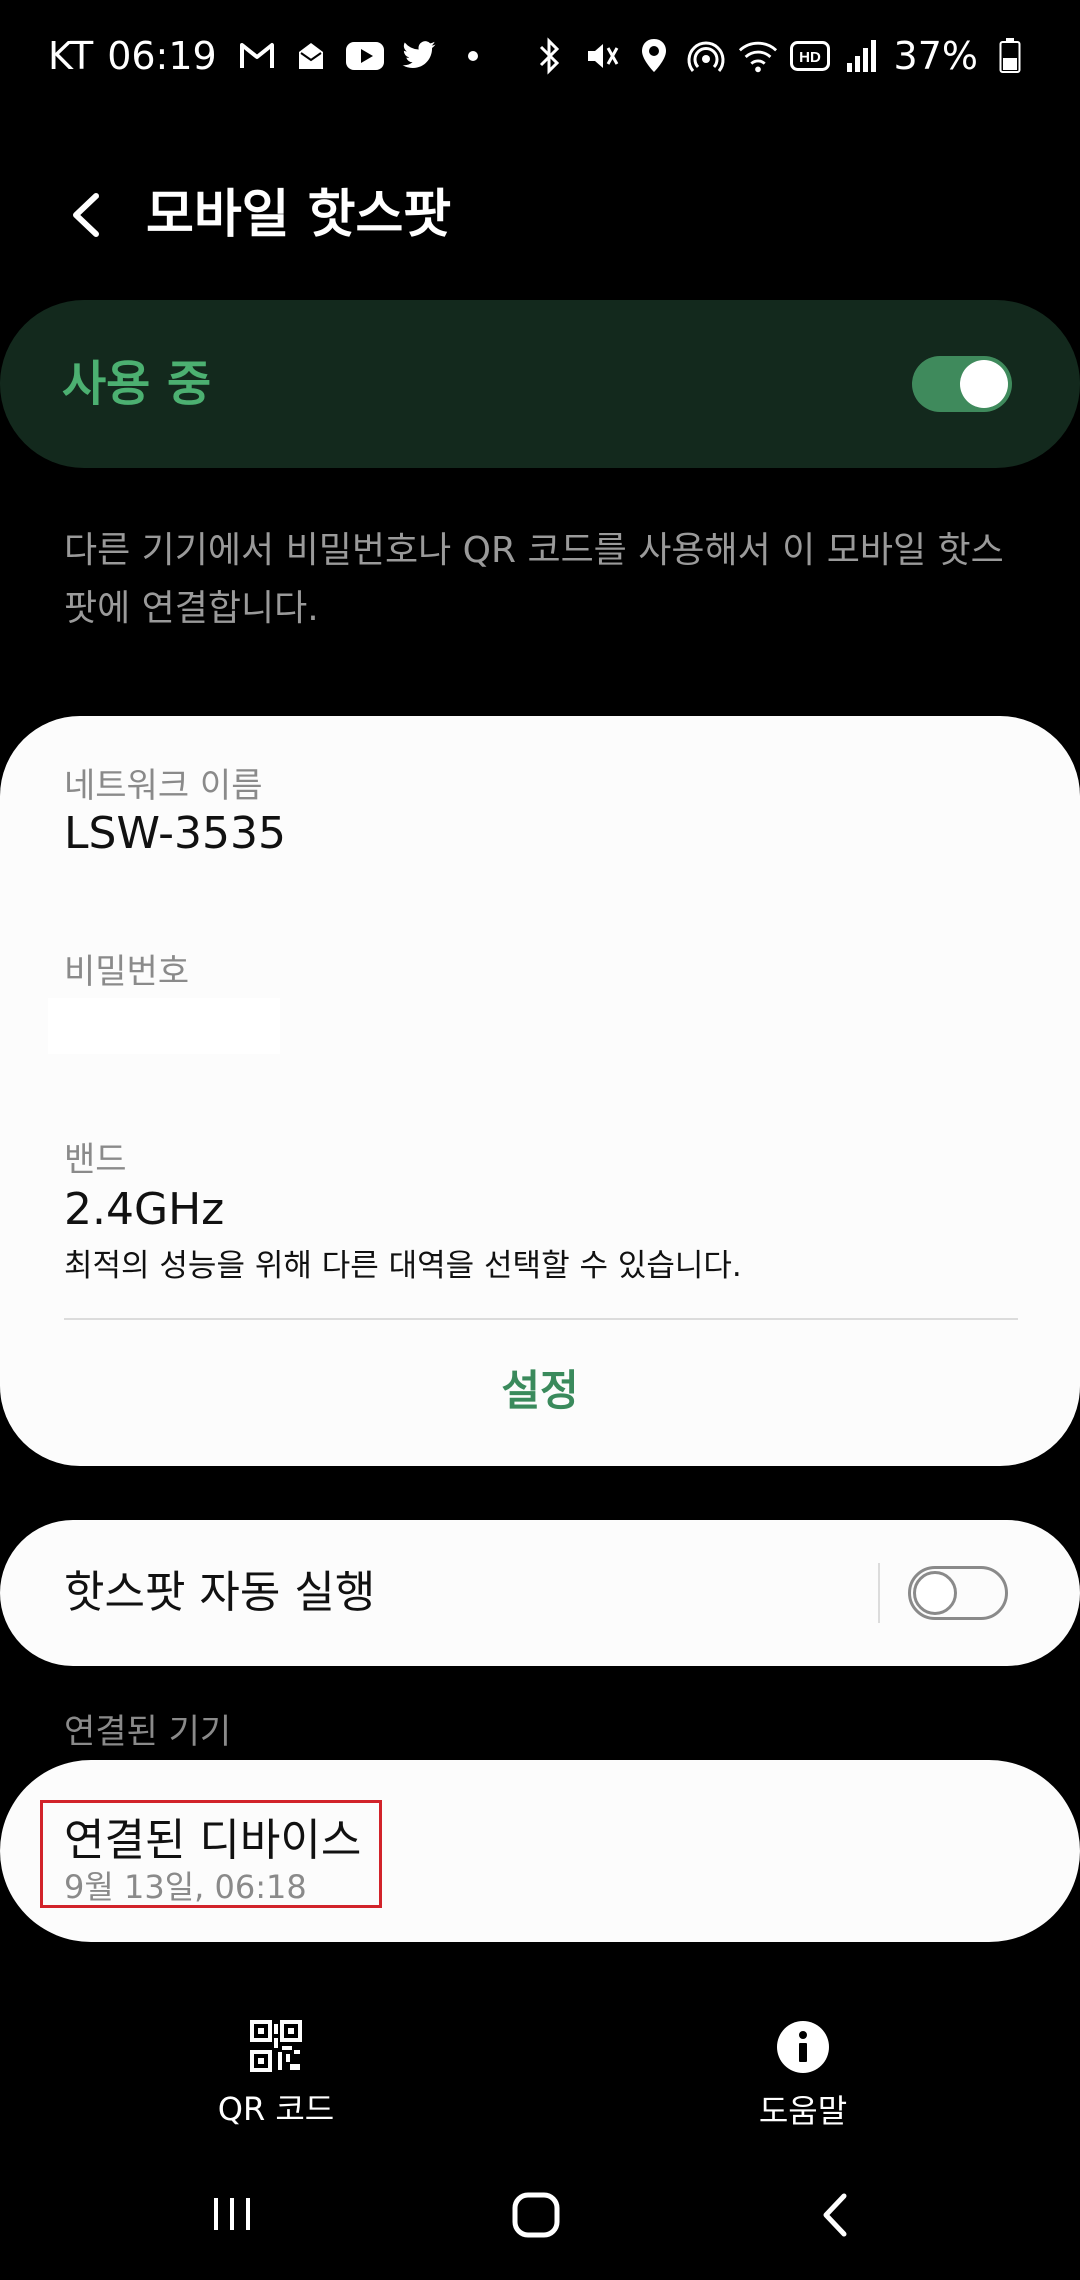 This screenshot has width=1080, height=2280. What do you see at coordinates (71, 56) in the screenshot?
I see `carrier-label: KT` at bounding box center [71, 56].